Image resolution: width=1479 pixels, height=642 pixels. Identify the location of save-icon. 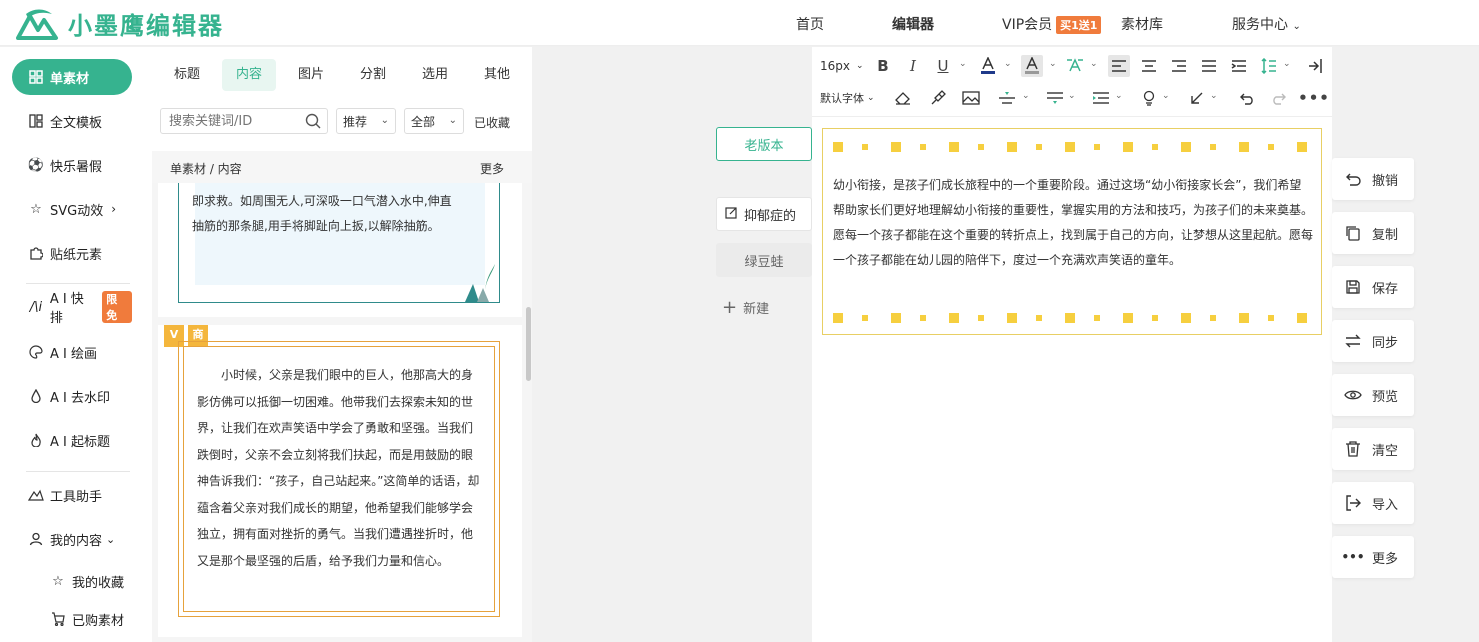
(1353, 287).